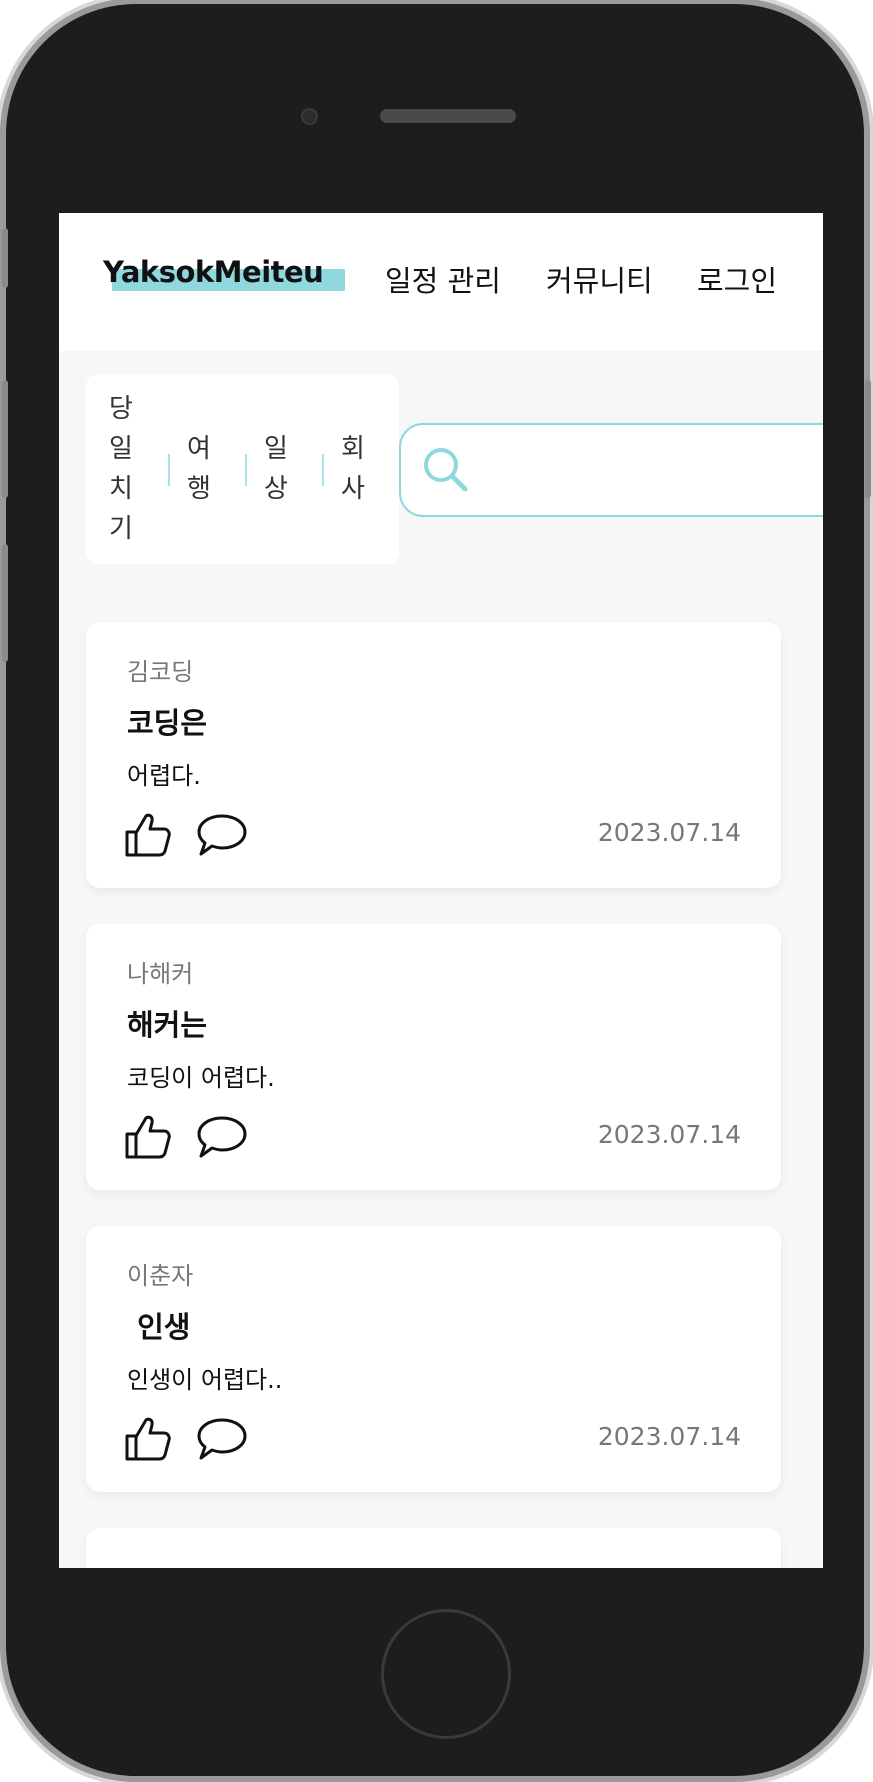 This screenshot has height=1782, width=873. I want to click on post-author: 김코딩, so click(160, 672).